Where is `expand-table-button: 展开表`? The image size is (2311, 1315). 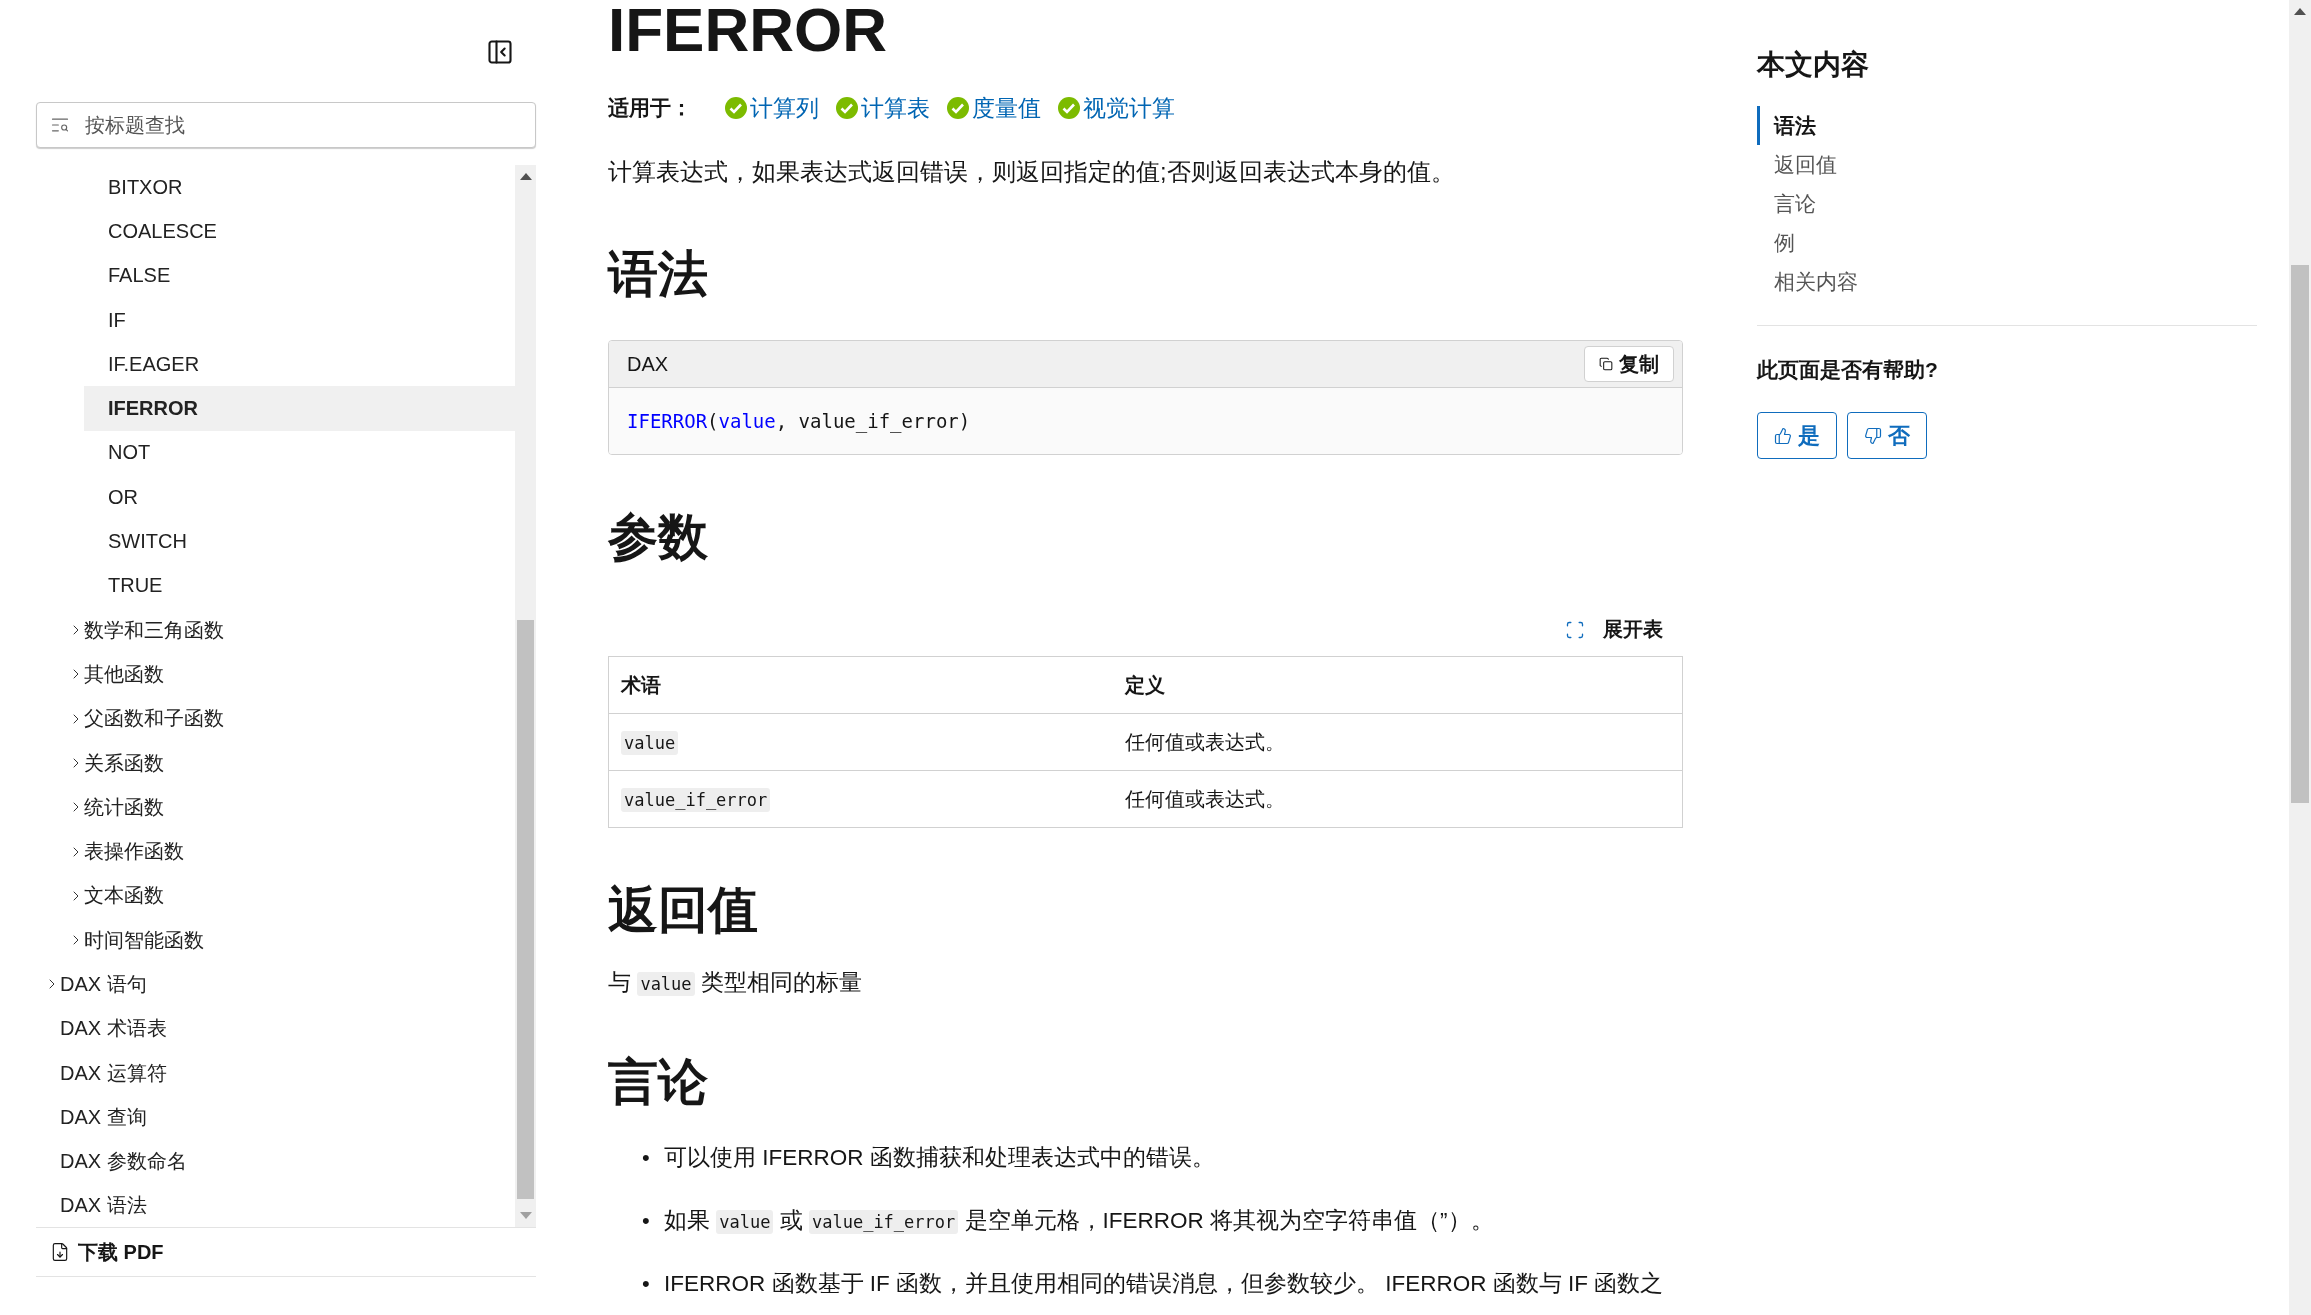 expand-table-button: 展开表 is located at coordinates (1614, 629).